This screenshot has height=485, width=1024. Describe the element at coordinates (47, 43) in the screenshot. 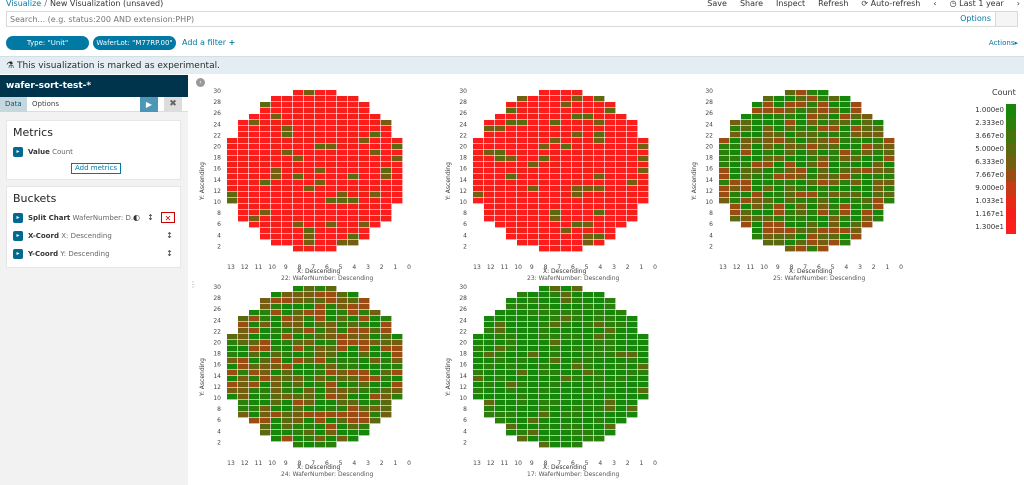

I see `filter-pill-type: Type: "Unit"` at that location.